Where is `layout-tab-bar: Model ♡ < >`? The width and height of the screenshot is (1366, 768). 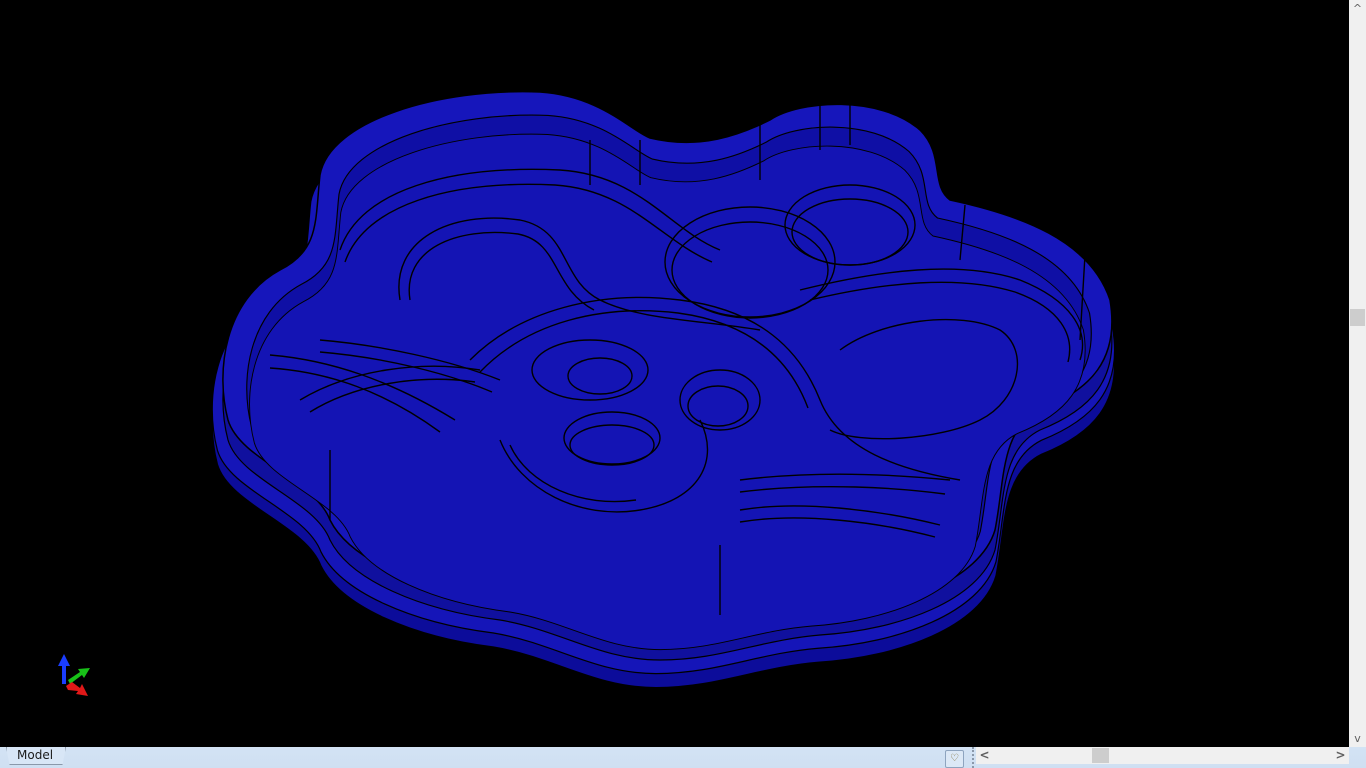
layout-tab-bar: Model ♡ < > is located at coordinates (683, 757).